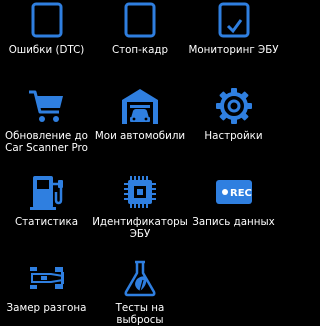 The width and height of the screenshot is (320, 326). I want to click on menu-item-label: Мониторинг ЭБУ, so click(233, 50).